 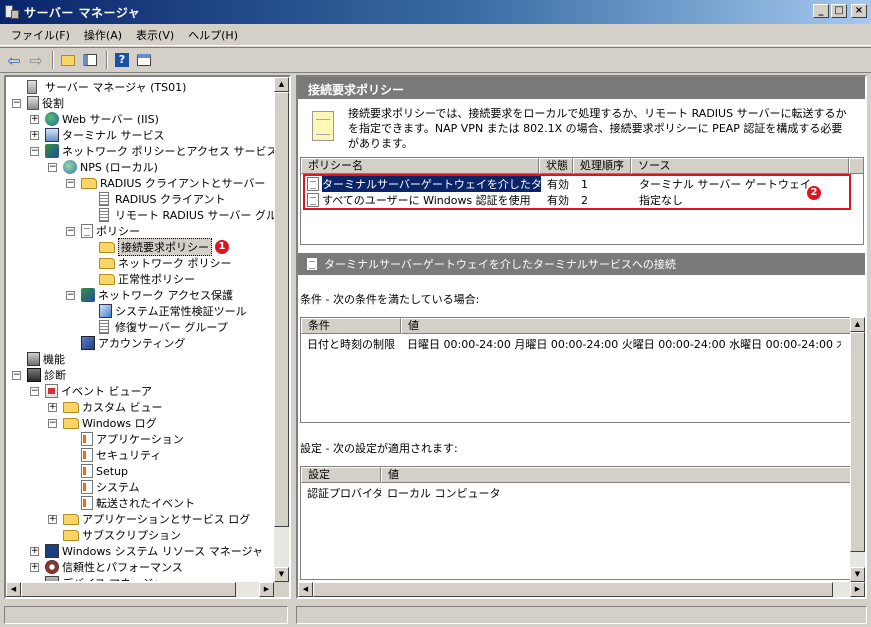 What do you see at coordinates (491, 493) in the screenshot?
I see `table-row: 認証プロバイダ ローカル コンピュータ` at bounding box center [491, 493].